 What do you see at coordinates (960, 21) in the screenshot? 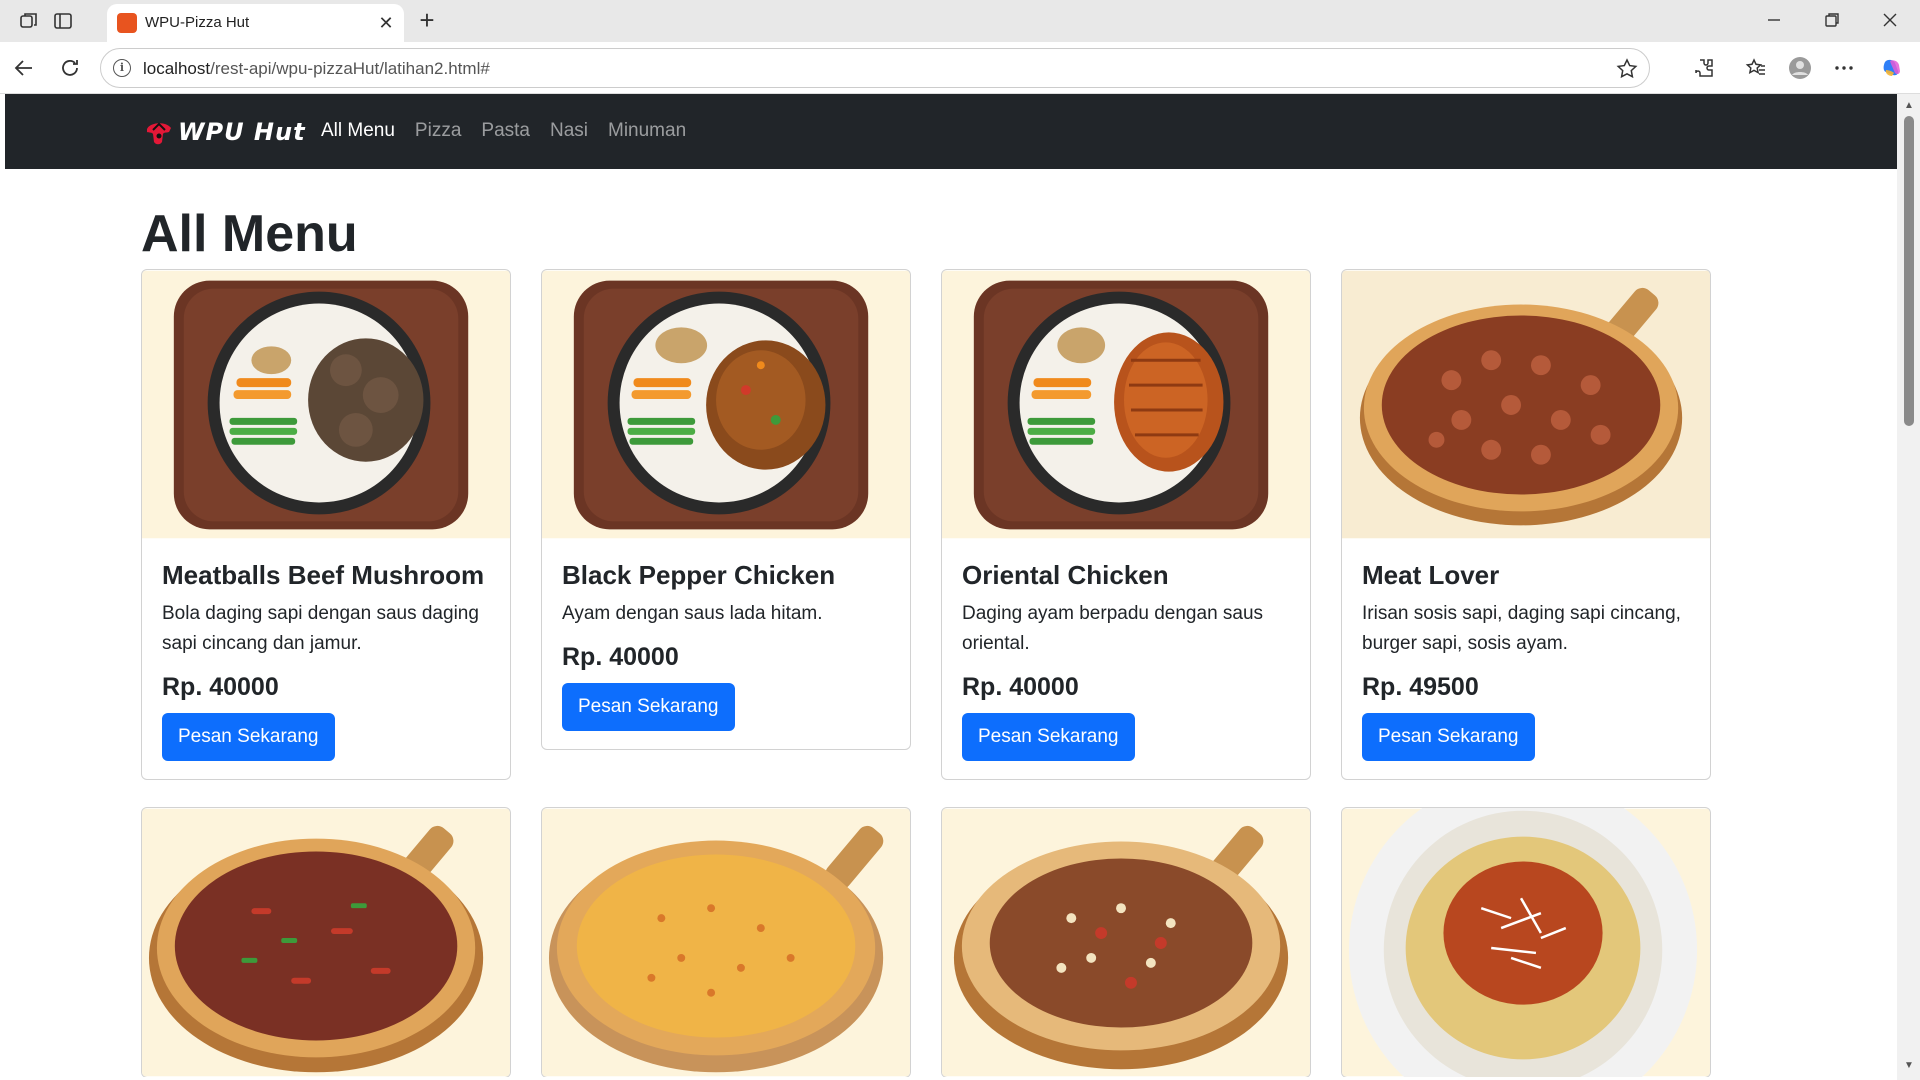
I see `browser-tab-strip: WPU-Pizza Hut ✕ +` at bounding box center [960, 21].